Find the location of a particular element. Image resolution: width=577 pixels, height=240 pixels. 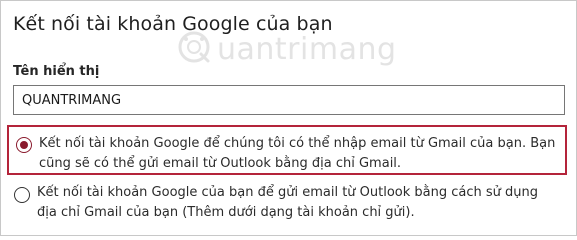

radio-selected-dot is located at coordinates (24, 145).